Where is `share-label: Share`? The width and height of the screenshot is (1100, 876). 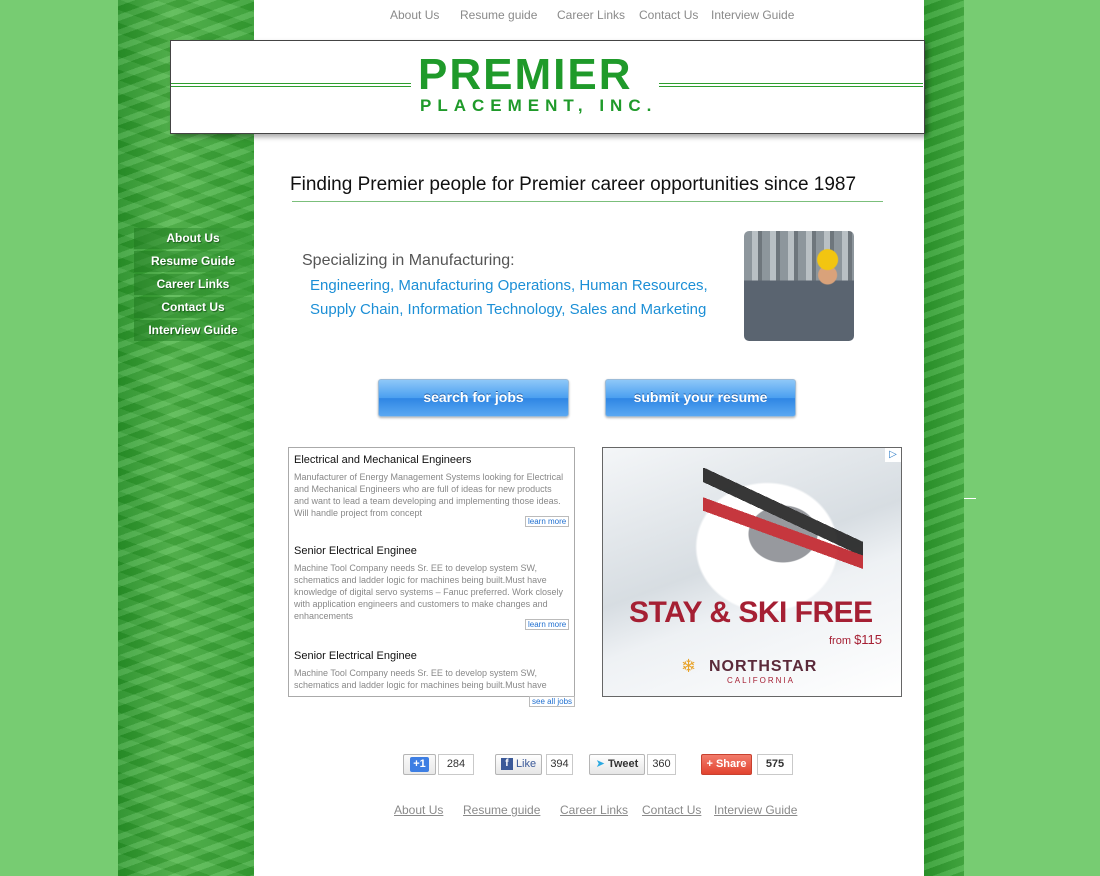 share-label: Share is located at coordinates (731, 764).